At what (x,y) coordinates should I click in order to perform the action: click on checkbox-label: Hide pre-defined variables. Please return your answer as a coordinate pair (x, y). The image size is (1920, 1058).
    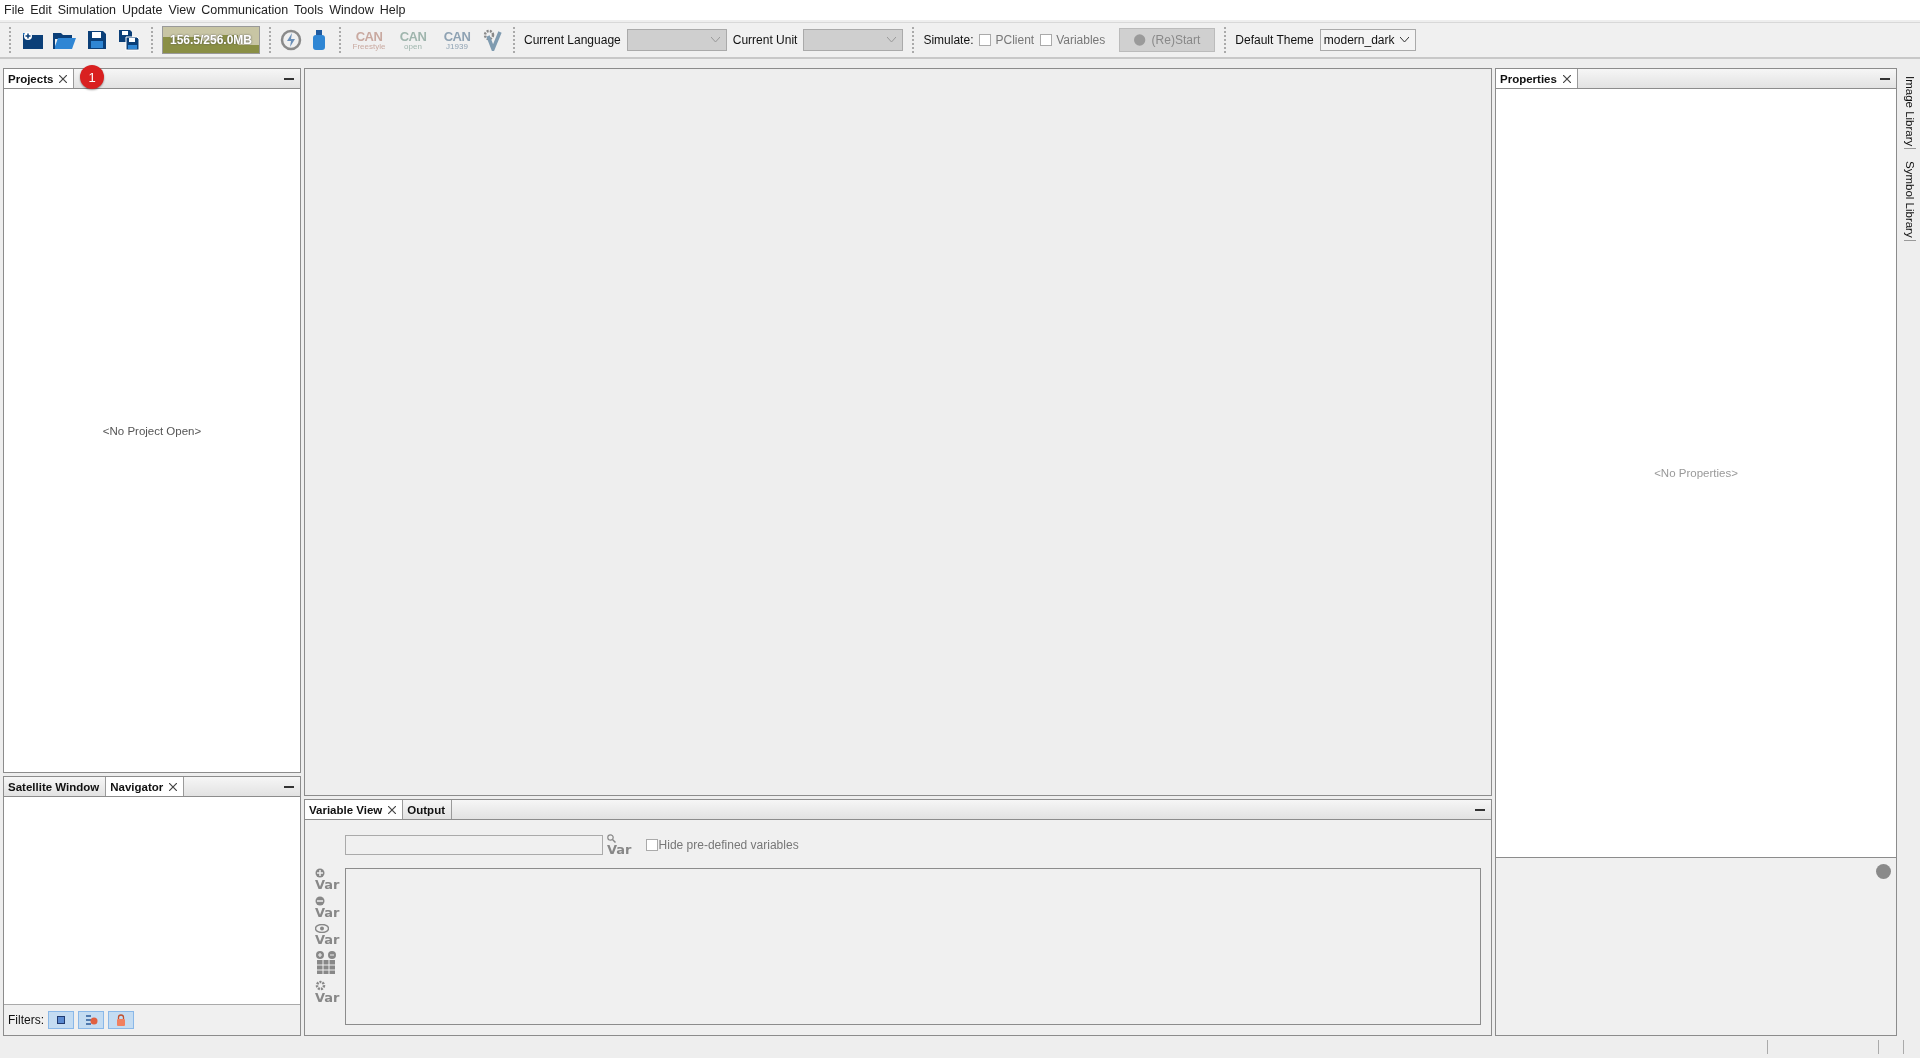
    Looking at the image, I should click on (728, 845).